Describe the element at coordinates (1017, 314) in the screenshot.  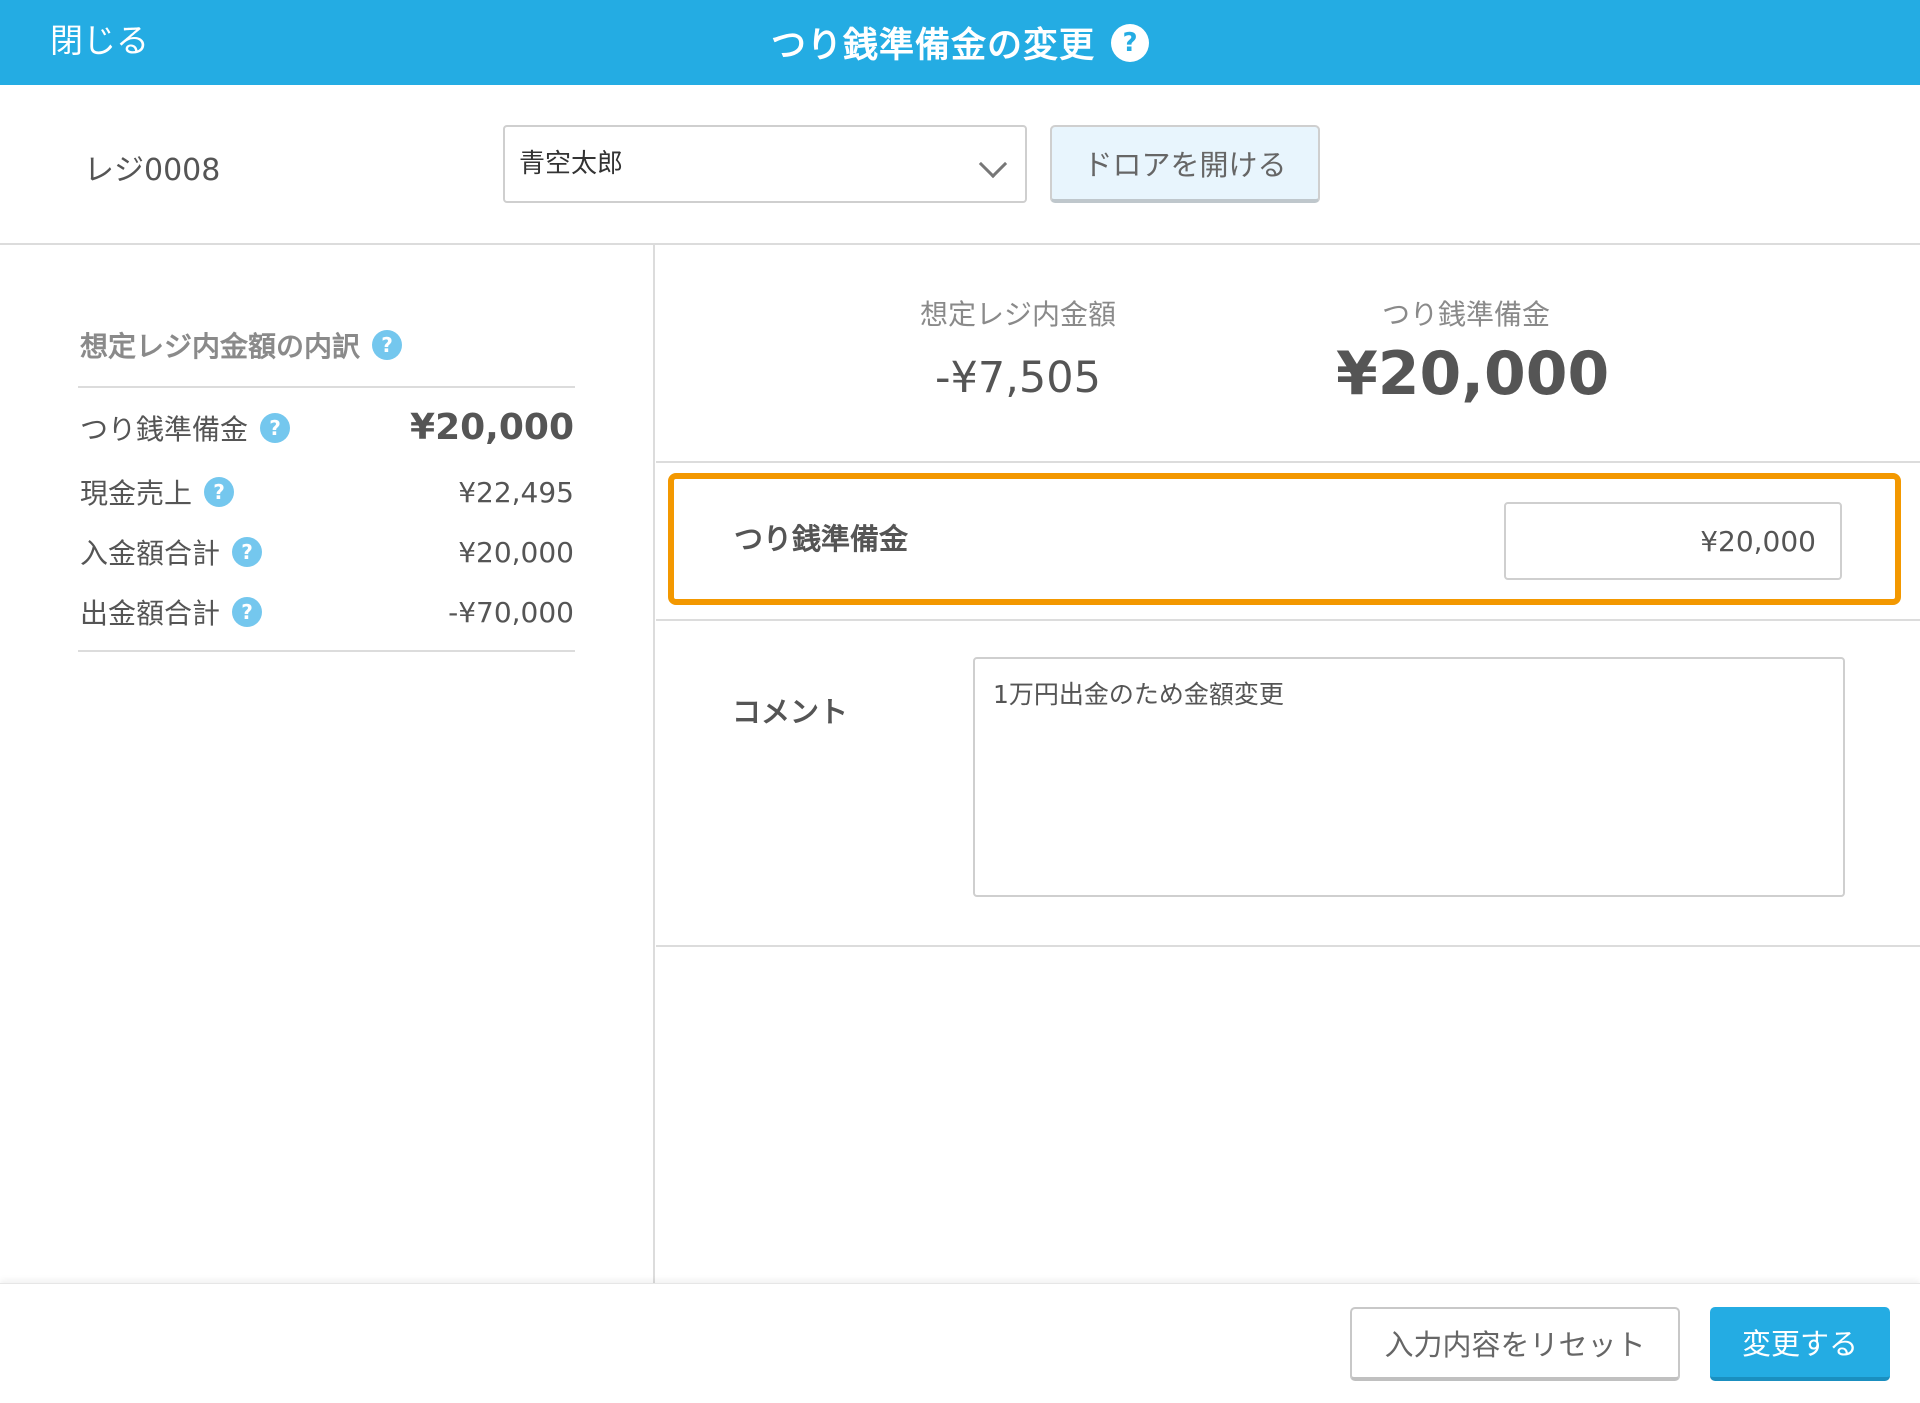
I see `expected-amount-label: 想定レジ内金額` at that location.